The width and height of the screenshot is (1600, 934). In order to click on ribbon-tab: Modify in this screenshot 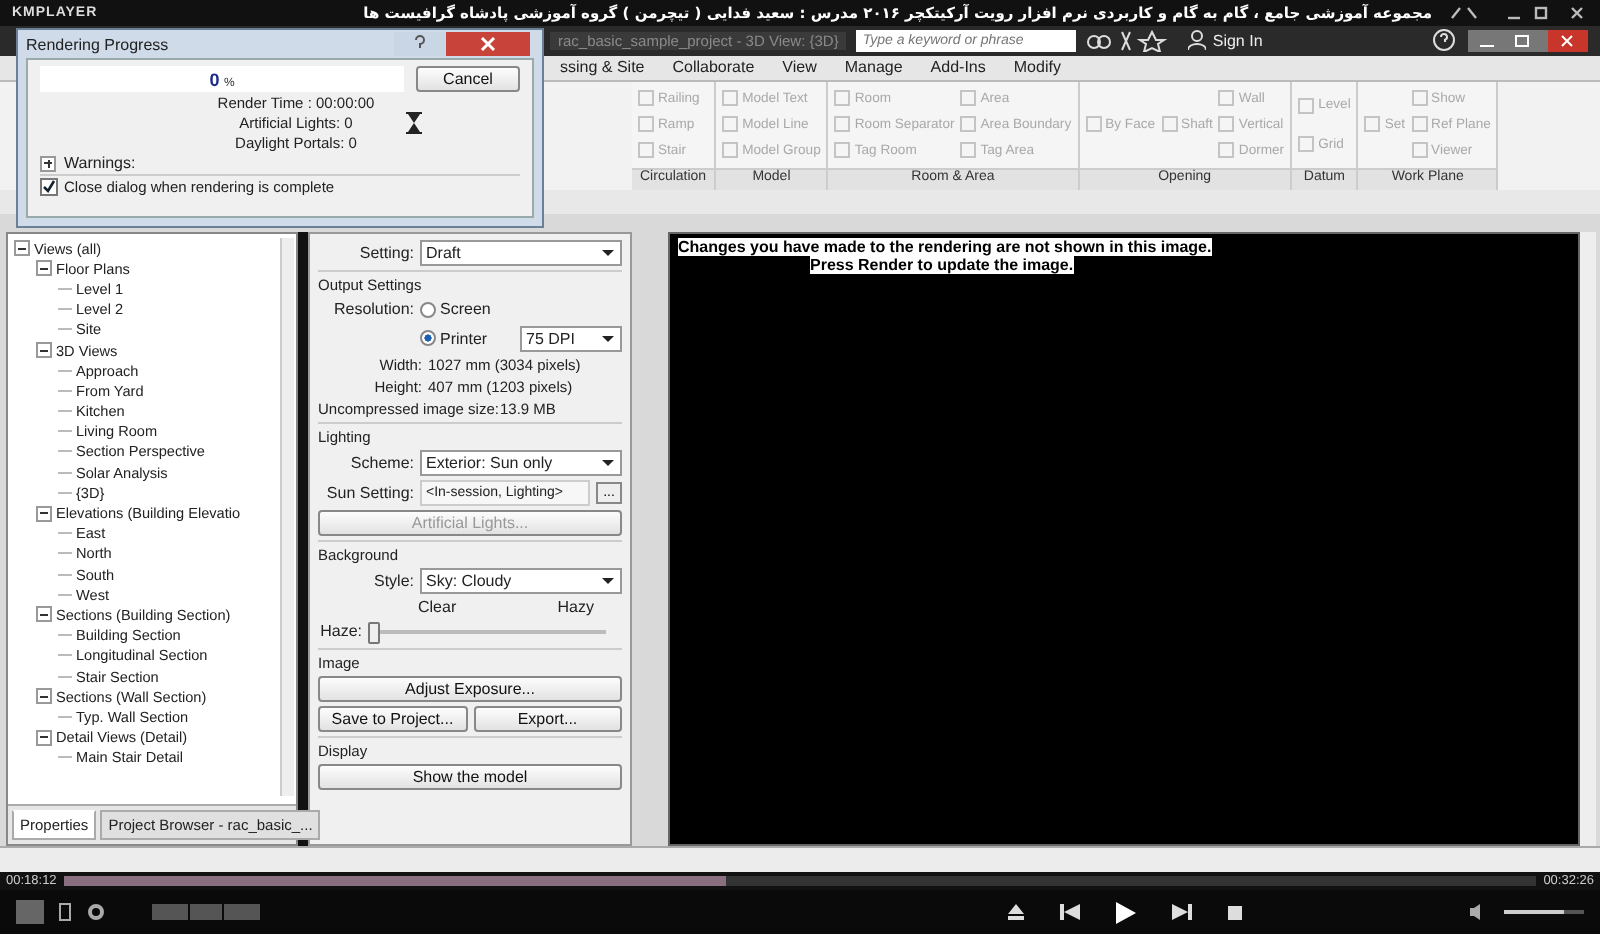, I will do `click(1037, 67)`.